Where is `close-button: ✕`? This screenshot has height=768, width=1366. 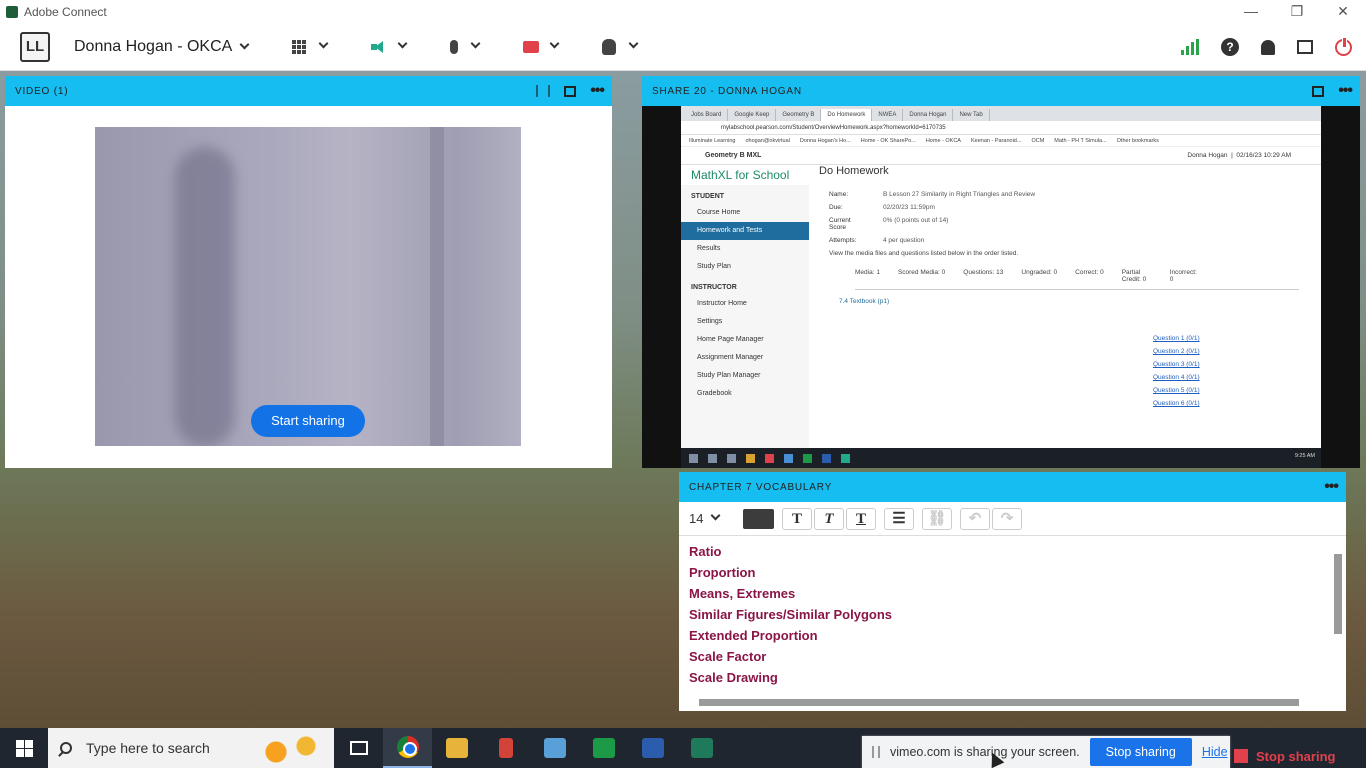 close-button: ✕ is located at coordinates (1343, 11).